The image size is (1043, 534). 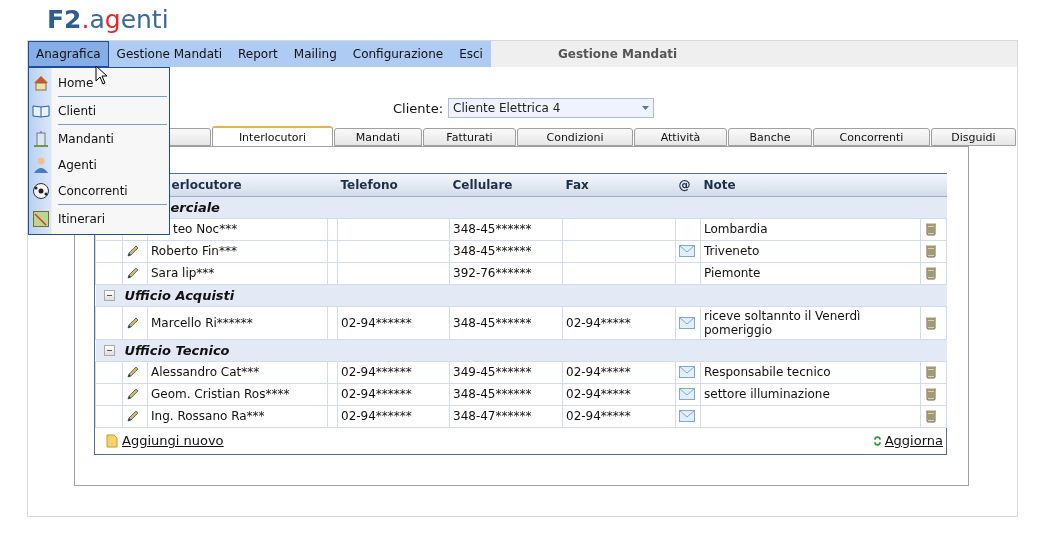 What do you see at coordinates (41, 191) in the screenshot?
I see `ball-icon` at bounding box center [41, 191].